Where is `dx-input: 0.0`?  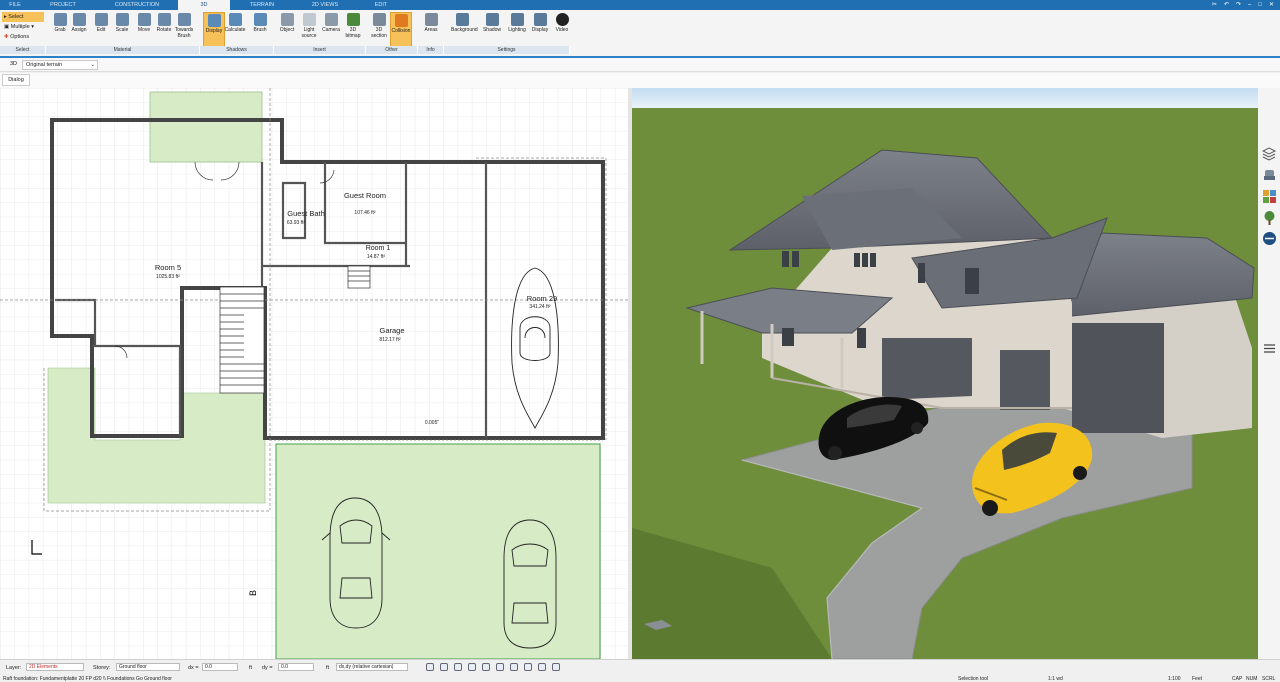
dx-input: 0.0 is located at coordinates (220, 667).